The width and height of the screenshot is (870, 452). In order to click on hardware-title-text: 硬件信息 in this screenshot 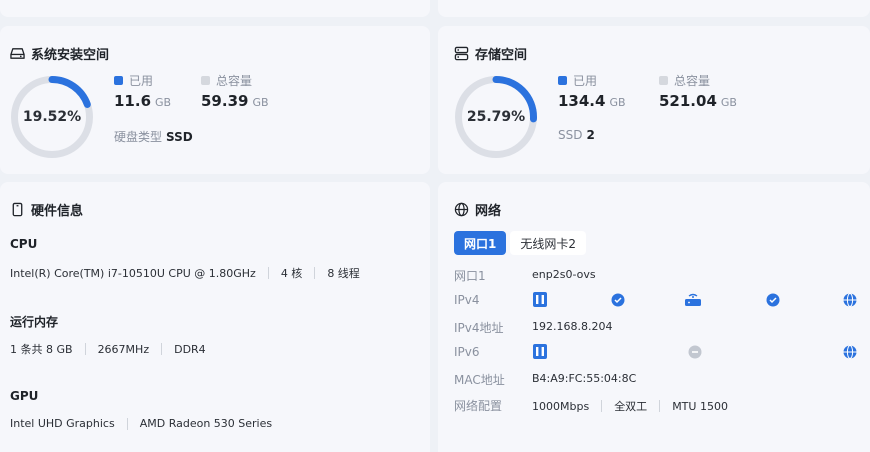, I will do `click(57, 211)`.